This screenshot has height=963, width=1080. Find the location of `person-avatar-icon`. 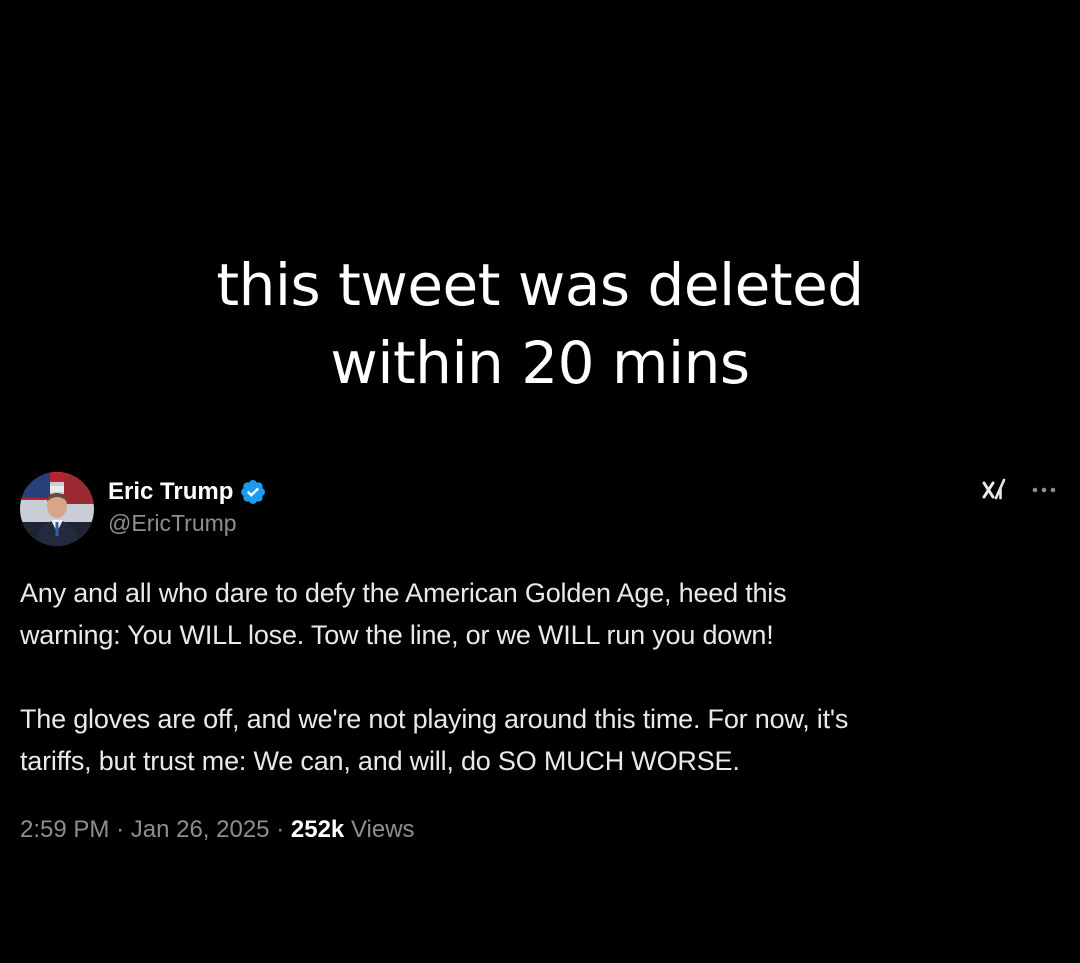

person-avatar-icon is located at coordinates (57, 509).